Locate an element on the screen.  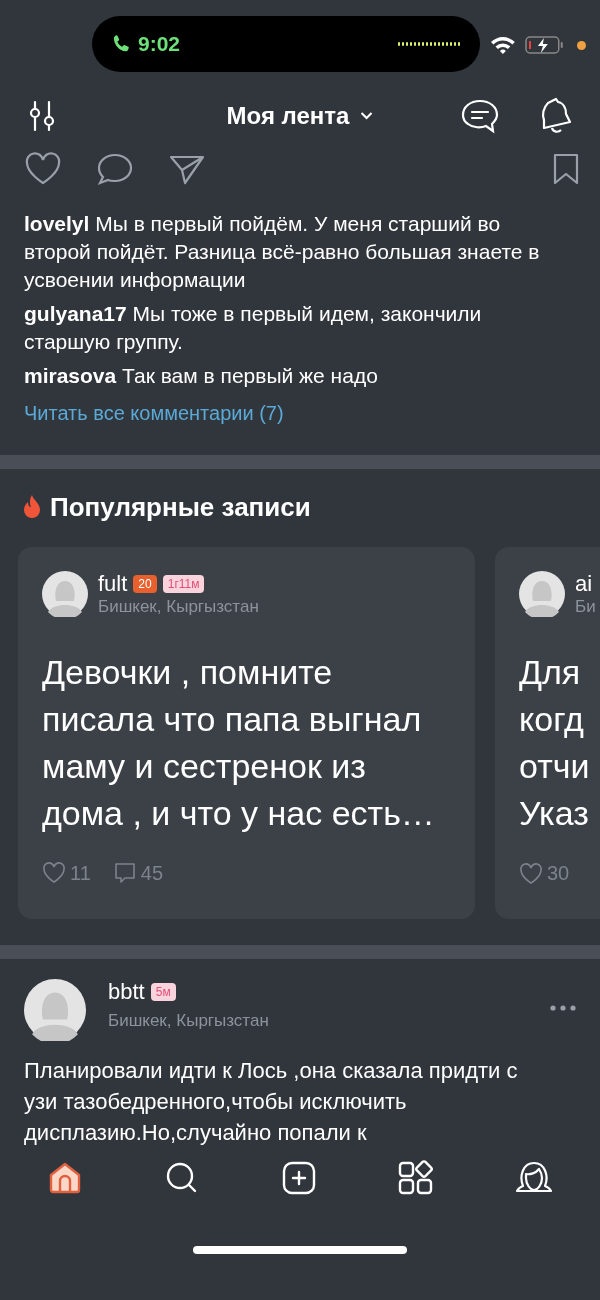
read-all-comments-link: Читать все комментарии (7) is located at coordinates (154, 413).